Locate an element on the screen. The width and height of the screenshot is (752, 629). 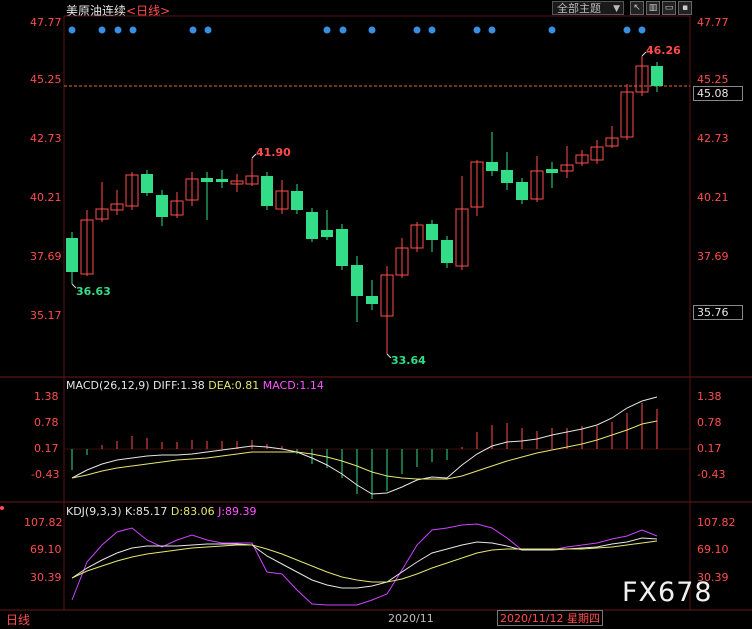
macd-title: MACD(26,12,9) is located at coordinates (108, 385).